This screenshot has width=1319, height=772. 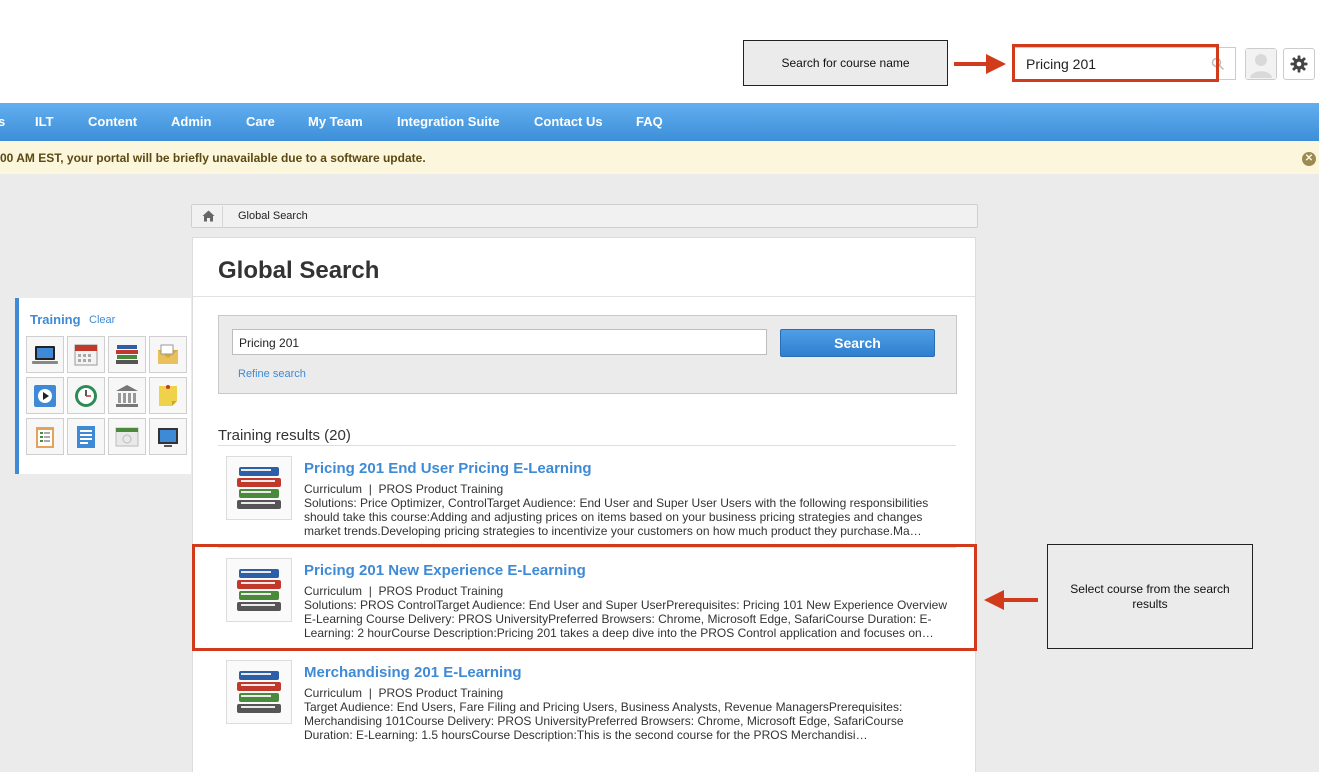 I want to click on nav-item-ilt: ILT, so click(x=44, y=122).